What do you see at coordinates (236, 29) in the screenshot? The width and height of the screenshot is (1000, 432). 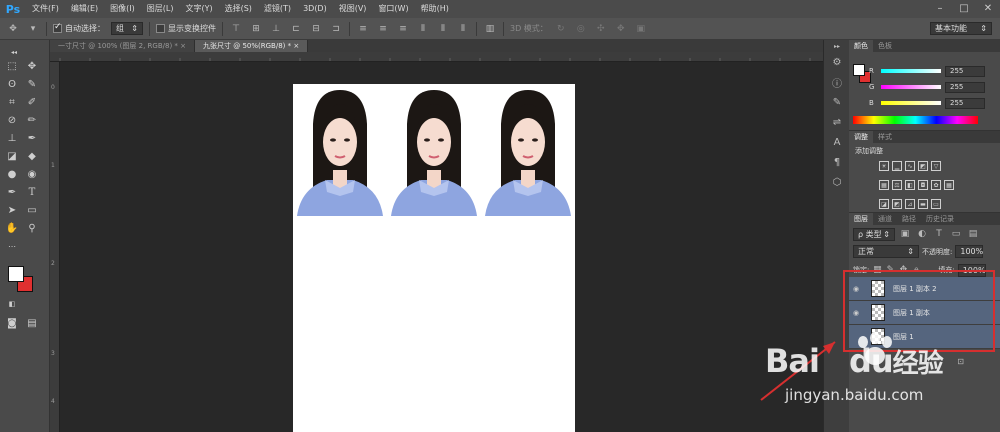 I see `align-top-icon: ⊤` at bounding box center [236, 29].